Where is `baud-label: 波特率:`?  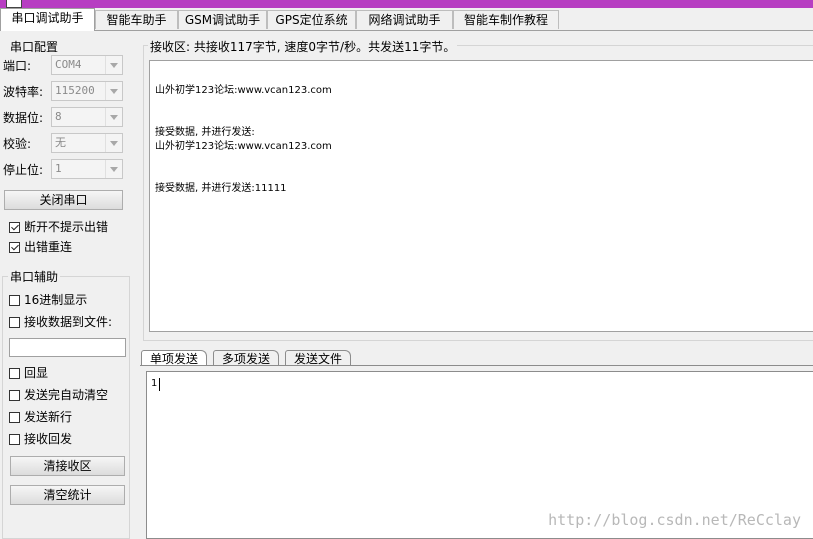 baud-label: 波特率: is located at coordinates (23, 92).